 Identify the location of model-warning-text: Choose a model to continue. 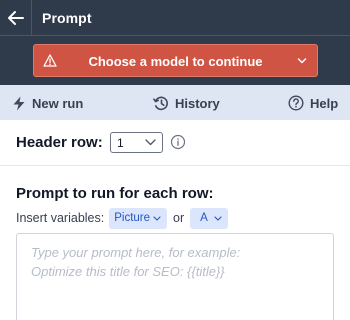
(175, 61).